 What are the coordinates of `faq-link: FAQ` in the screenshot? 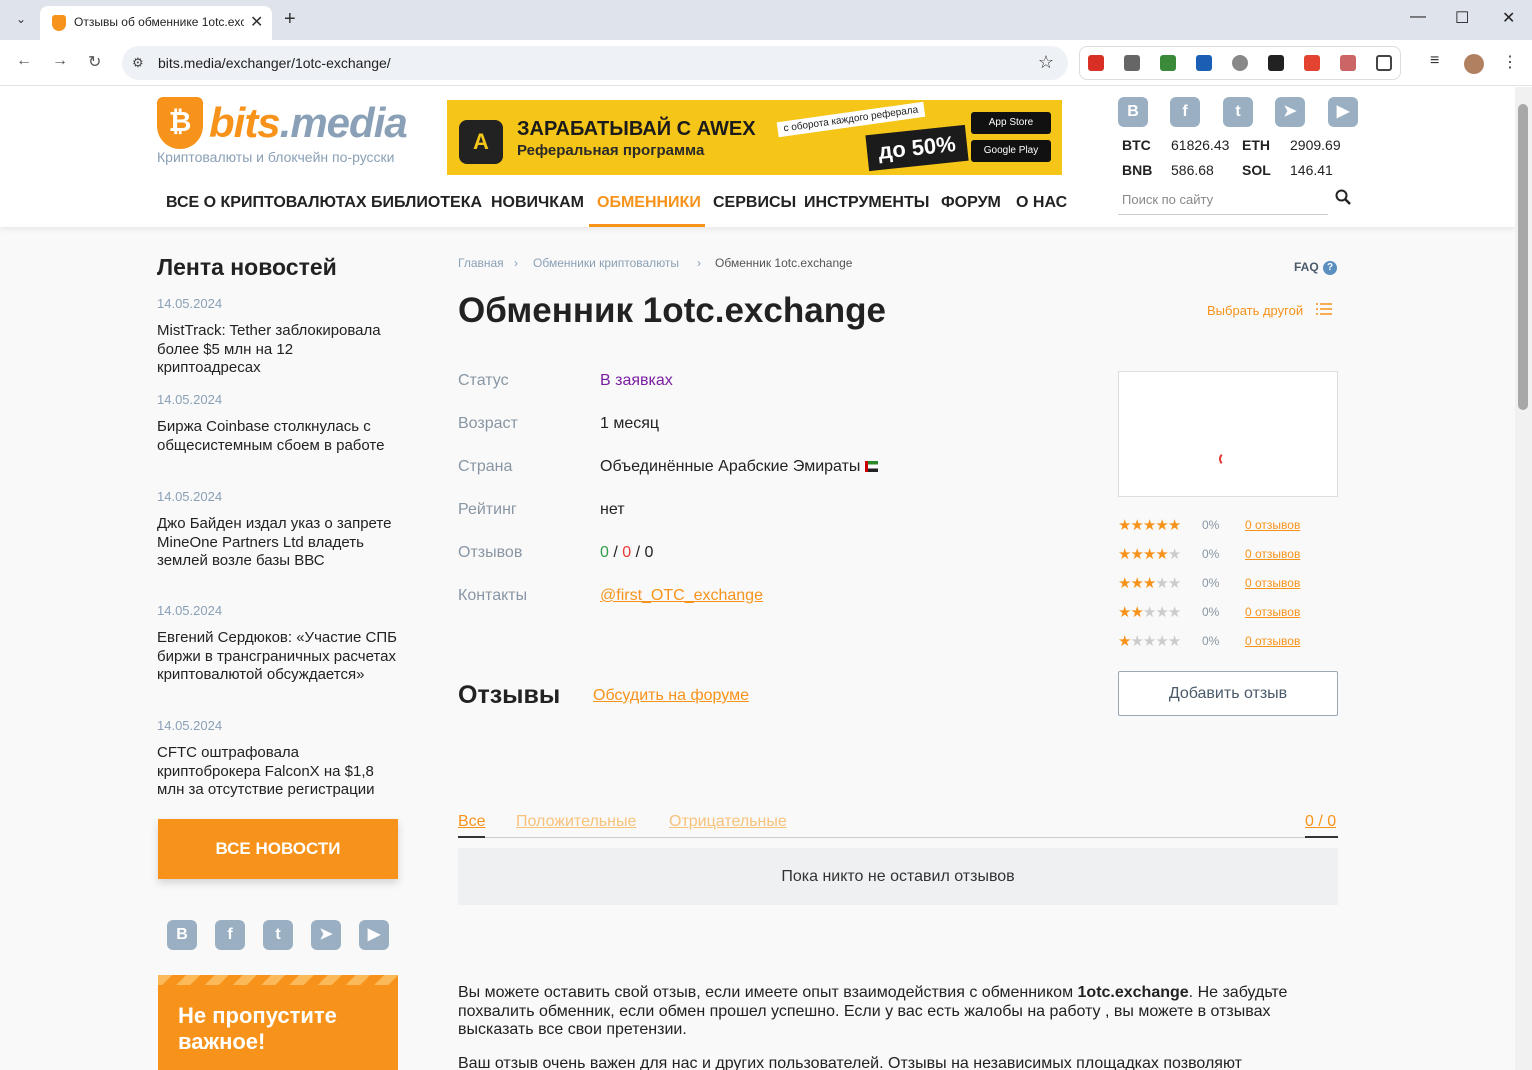 It's located at (1306, 267).